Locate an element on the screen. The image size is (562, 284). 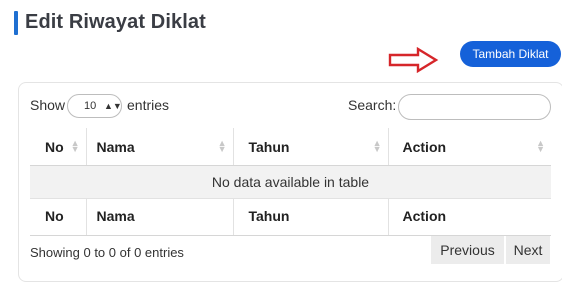
empty-row: No data available in table is located at coordinates (290, 182).